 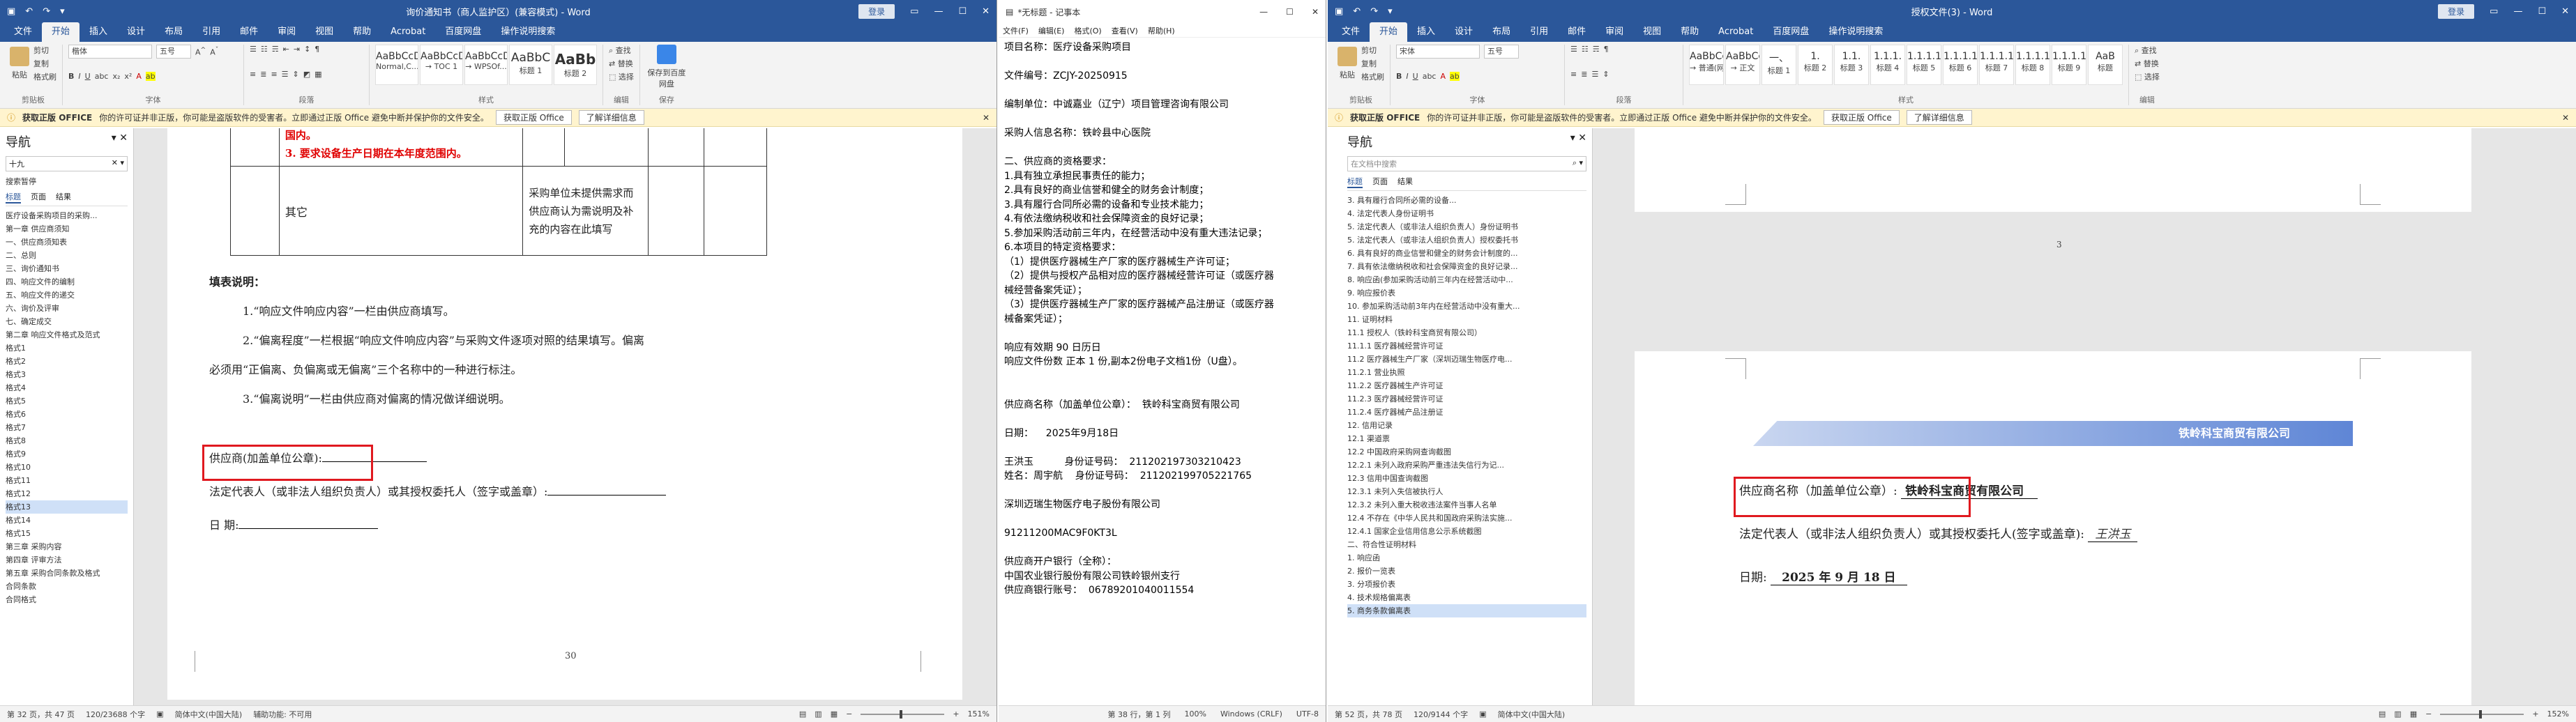 What do you see at coordinates (1466, 545) in the screenshot?
I see `nav-heading-item: 二、符合性证明材料` at bounding box center [1466, 545].